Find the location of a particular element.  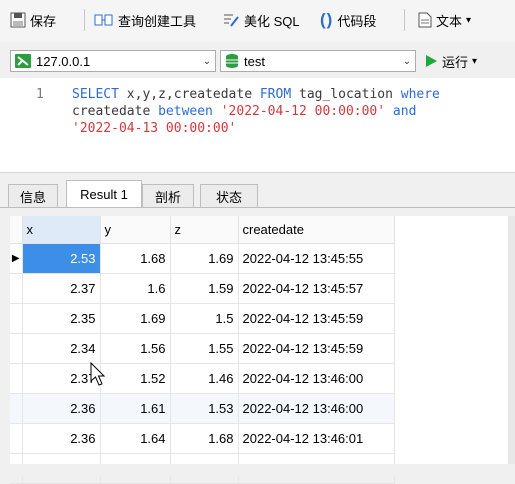

column-header-x: x is located at coordinates (61, 230).